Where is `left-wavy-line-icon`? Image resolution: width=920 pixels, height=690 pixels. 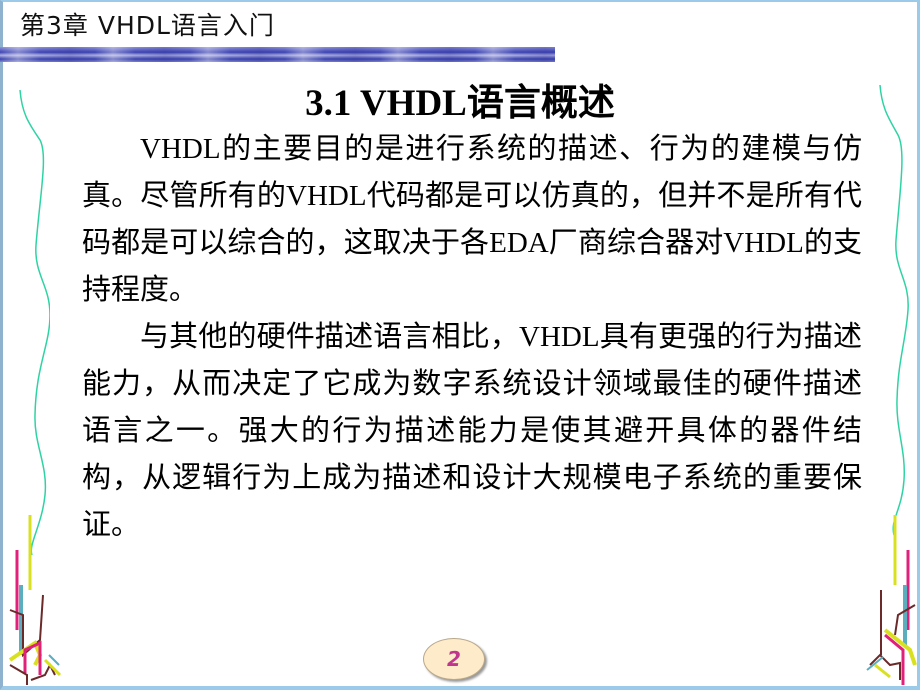 left-wavy-line-icon is located at coordinates (34, 322).